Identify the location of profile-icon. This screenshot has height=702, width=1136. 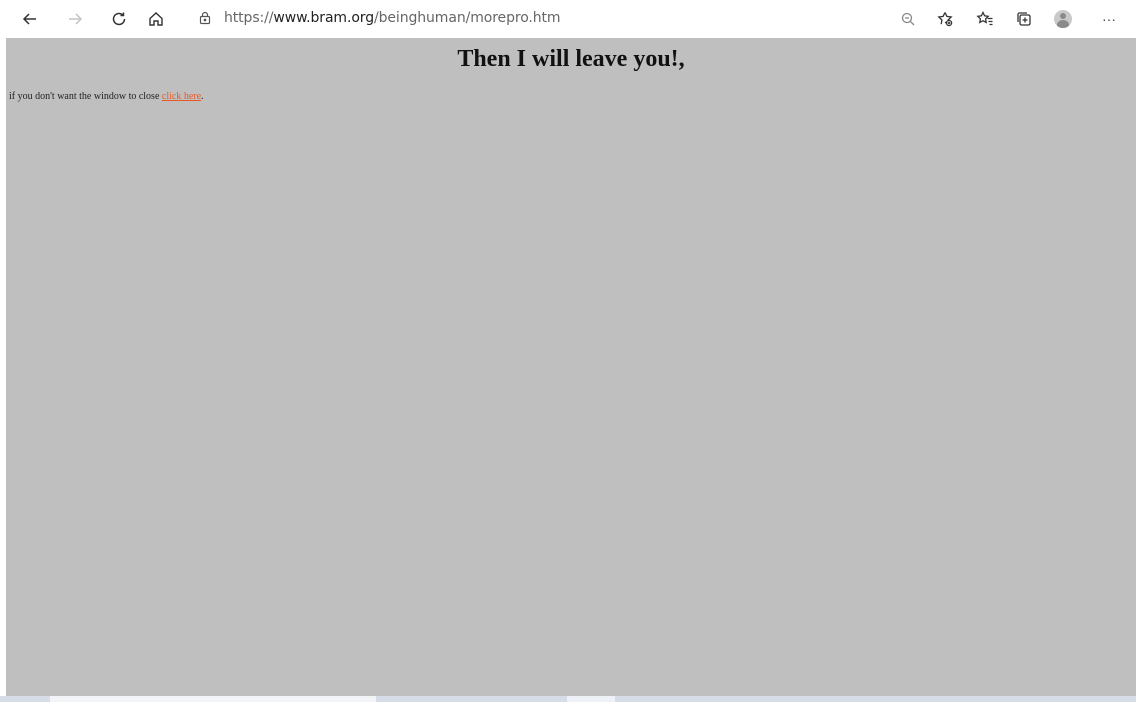
(1063, 19).